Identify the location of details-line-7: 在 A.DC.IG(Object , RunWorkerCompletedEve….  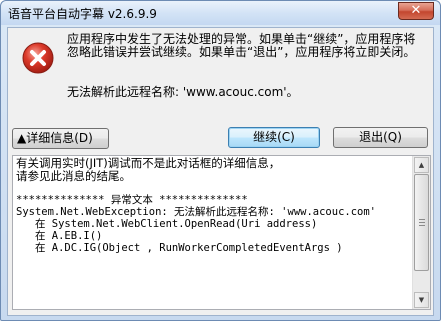
(179, 247).